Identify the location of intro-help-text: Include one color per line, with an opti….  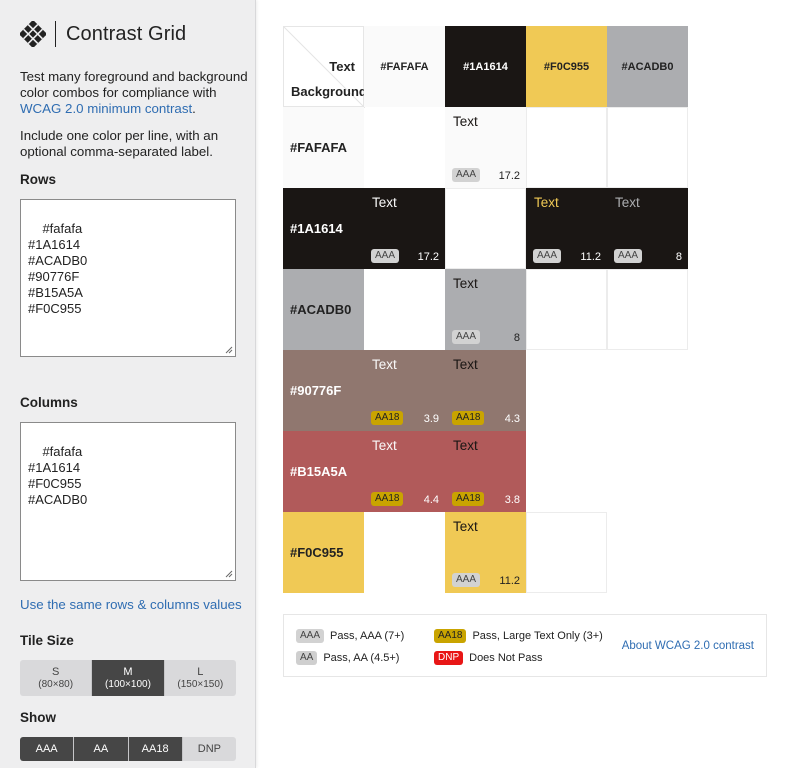
(119, 143).